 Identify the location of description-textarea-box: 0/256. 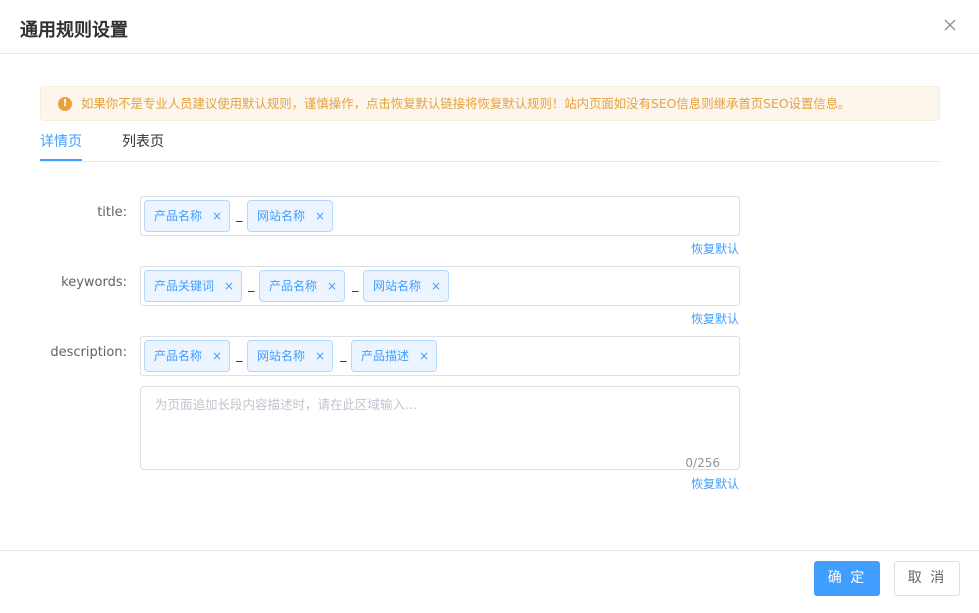
(440, 428).